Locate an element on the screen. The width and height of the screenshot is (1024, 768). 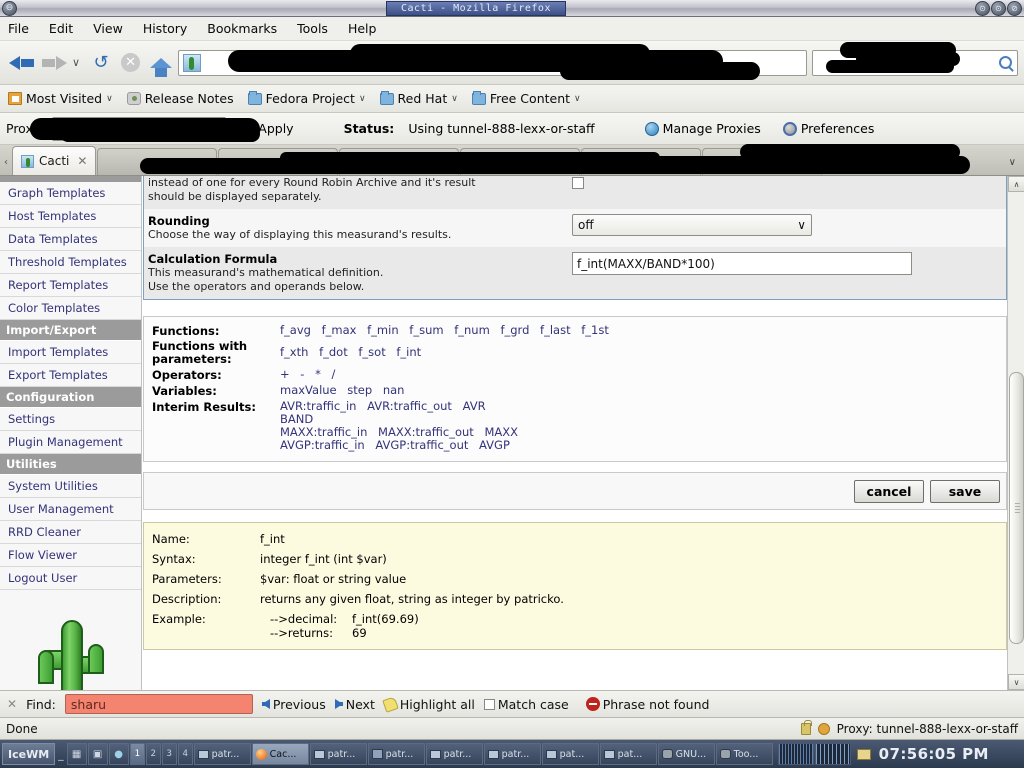
stop-icon: ✕ is located at coordinates (131, 62).